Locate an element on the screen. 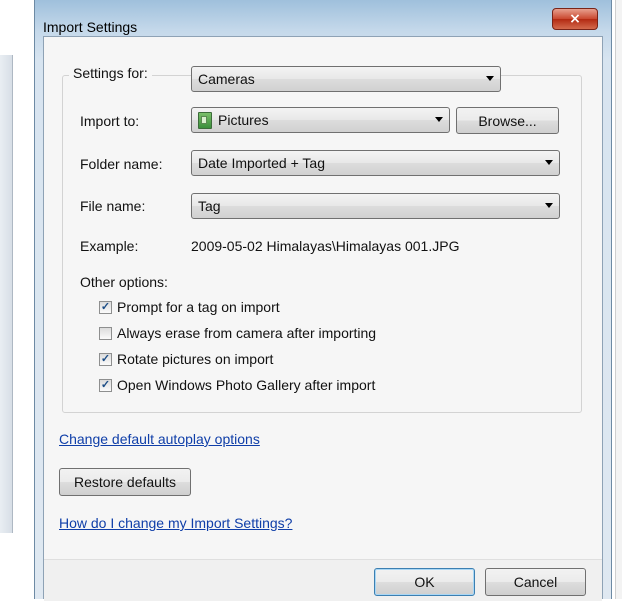 The width and height of the screenshot is (622, 601). import-to-value: Pictures is located at coordinates (243, 120).